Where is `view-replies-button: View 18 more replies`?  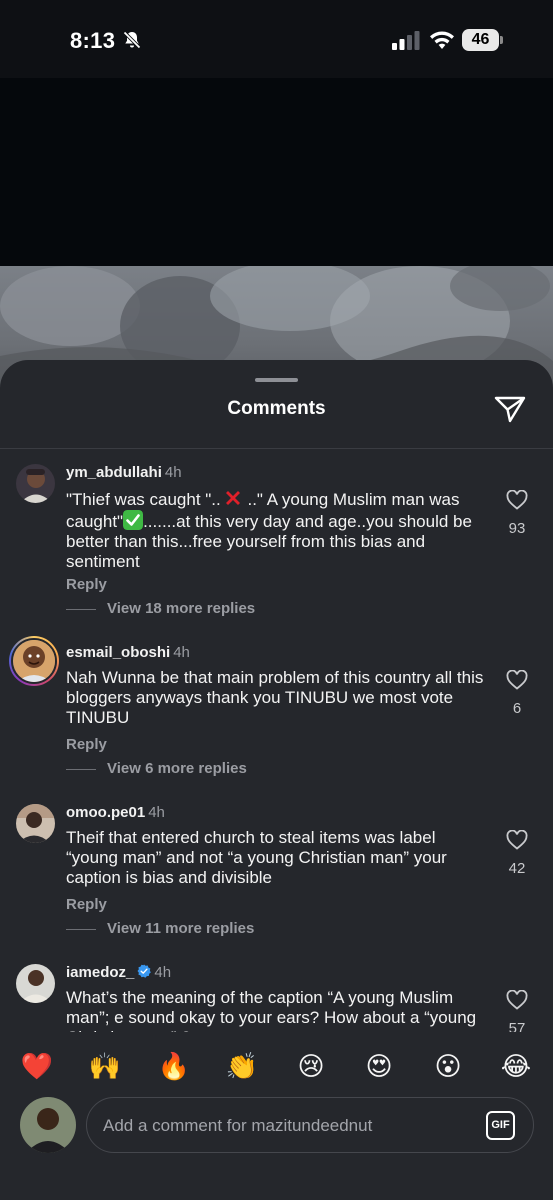 view-replies-button: View 18 more replies is located at coordinates (160, 608).